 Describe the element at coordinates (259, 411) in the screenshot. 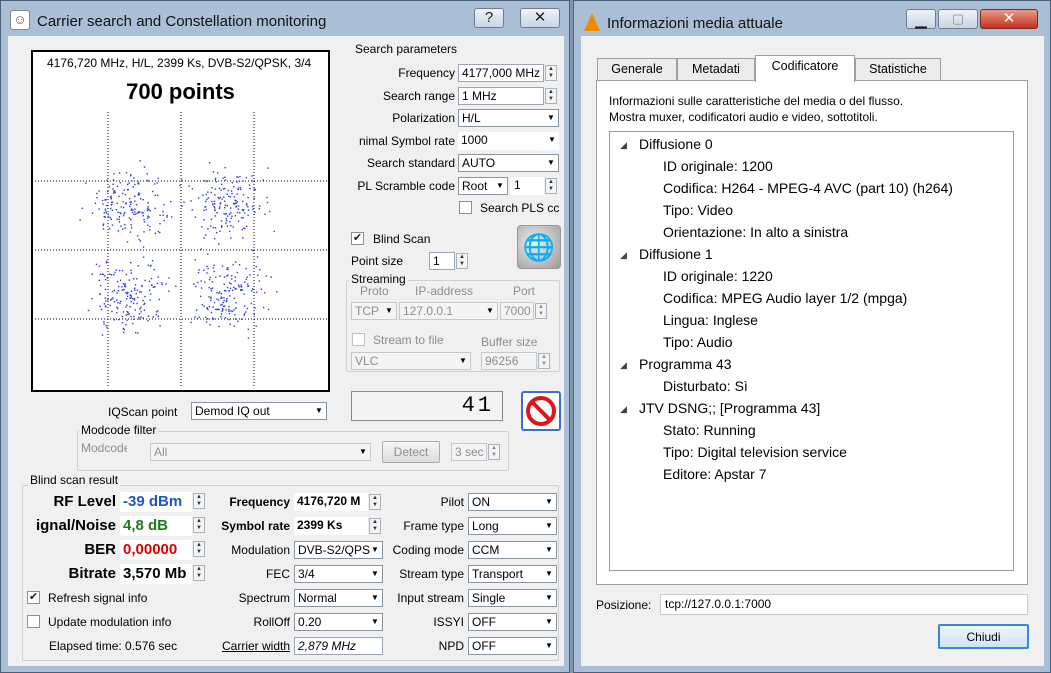

I see `iqscan-select: Demod IQ out ▼` at that location.